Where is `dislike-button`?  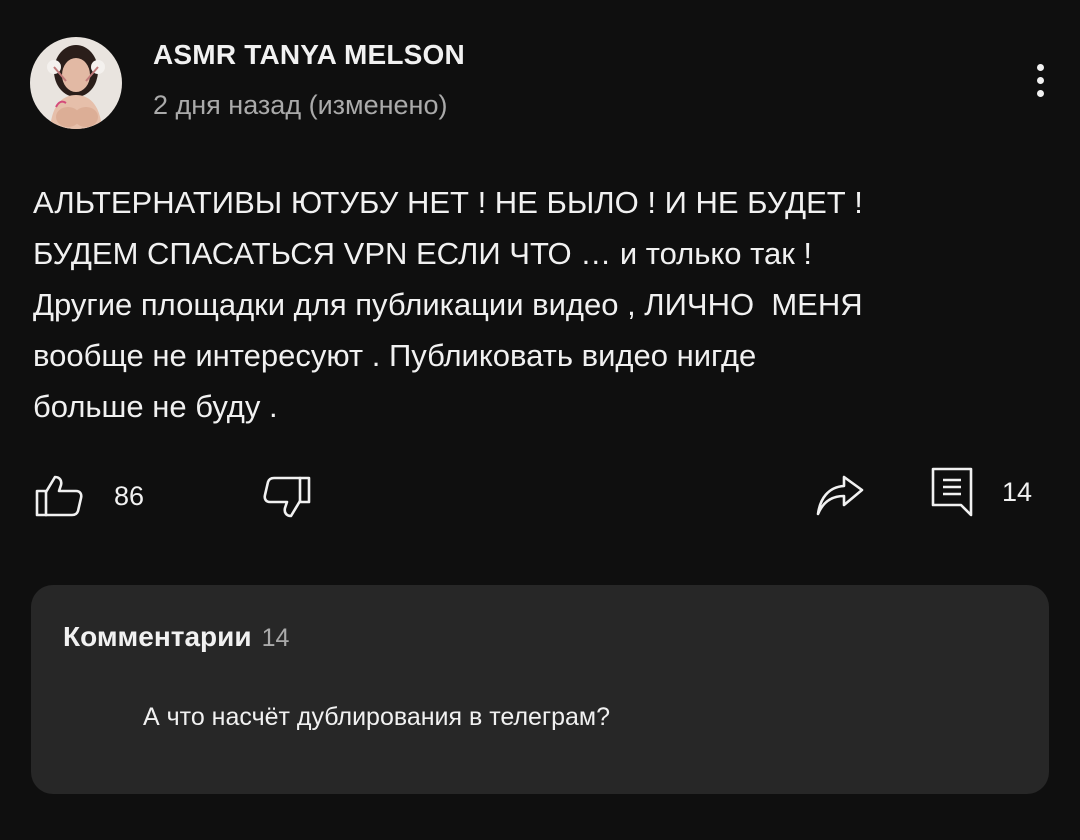 dislike-button is located at coordinates (287, 497).